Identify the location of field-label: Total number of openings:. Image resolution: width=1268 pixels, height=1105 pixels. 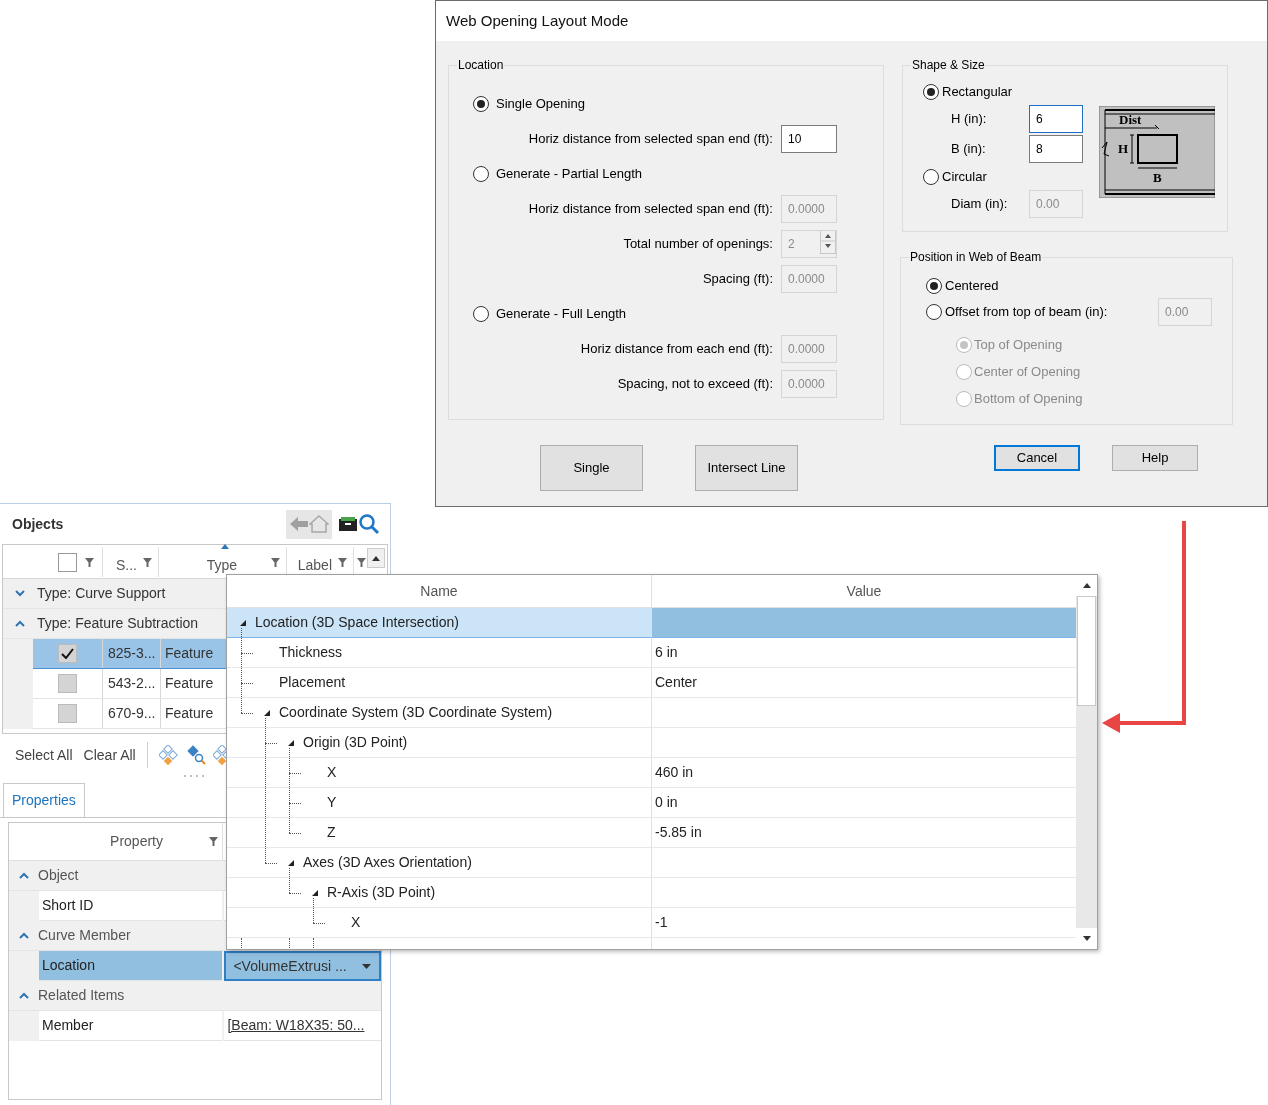
(698, 243).